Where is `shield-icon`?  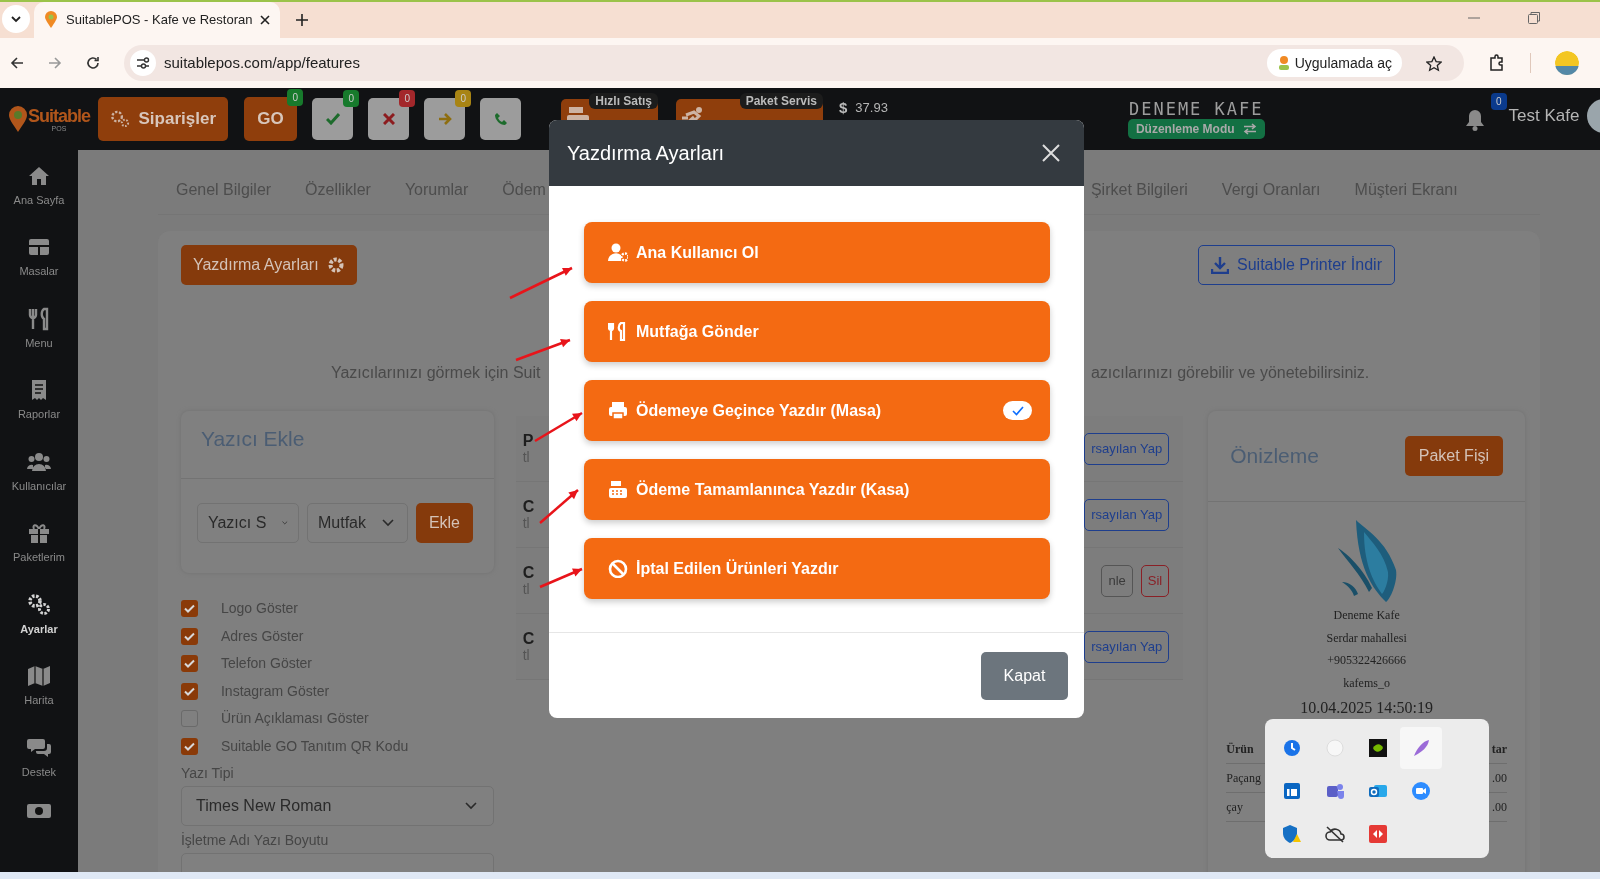 shield-icon is located at coordinates (1292, 834).